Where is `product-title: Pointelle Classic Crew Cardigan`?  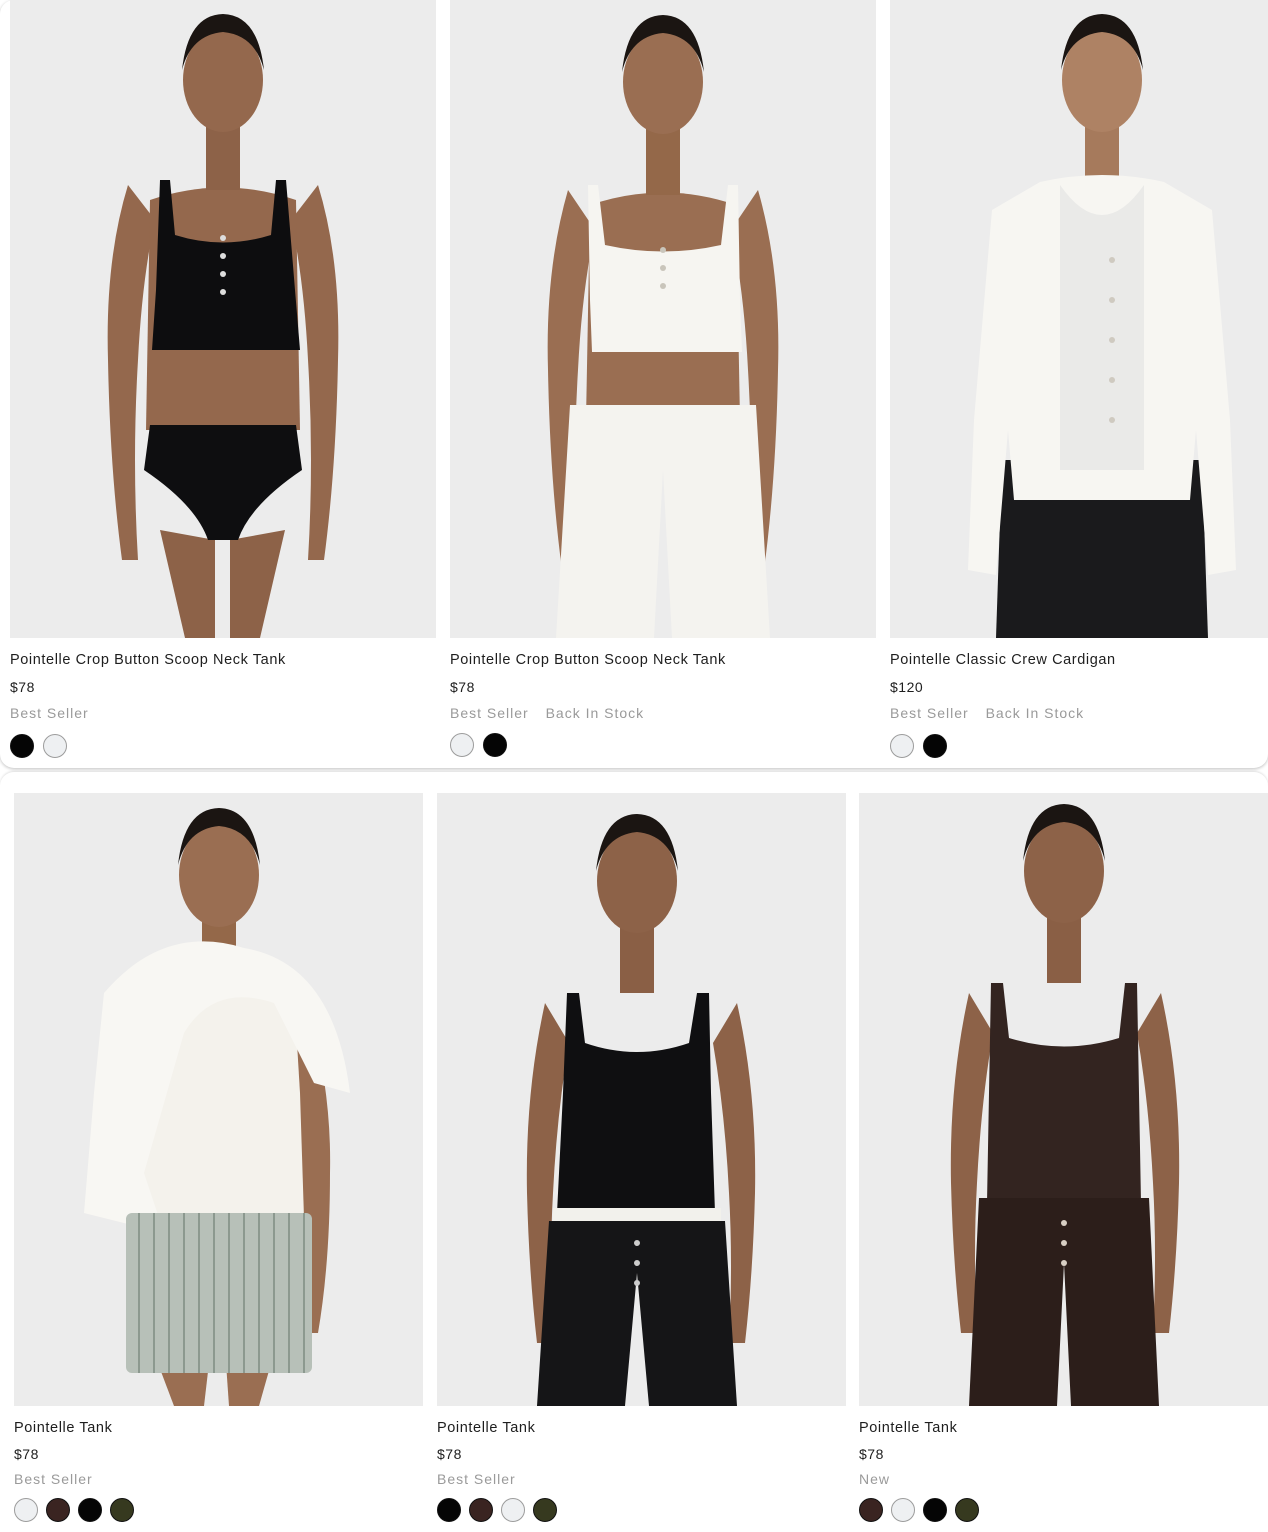 product-title: Pointelle Classic Crew Cardigan is located at coordinates (1003, 660).